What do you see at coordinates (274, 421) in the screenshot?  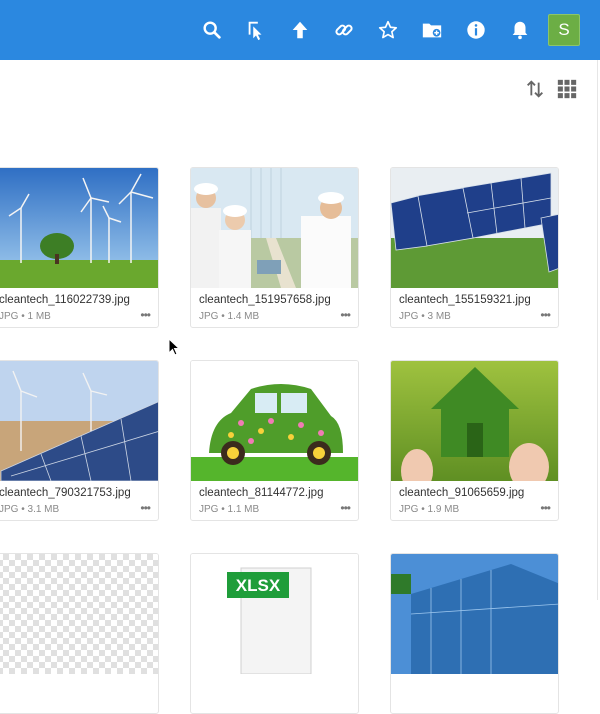 I see `thumbnail-flower-car` at bounding box center [274, 421].